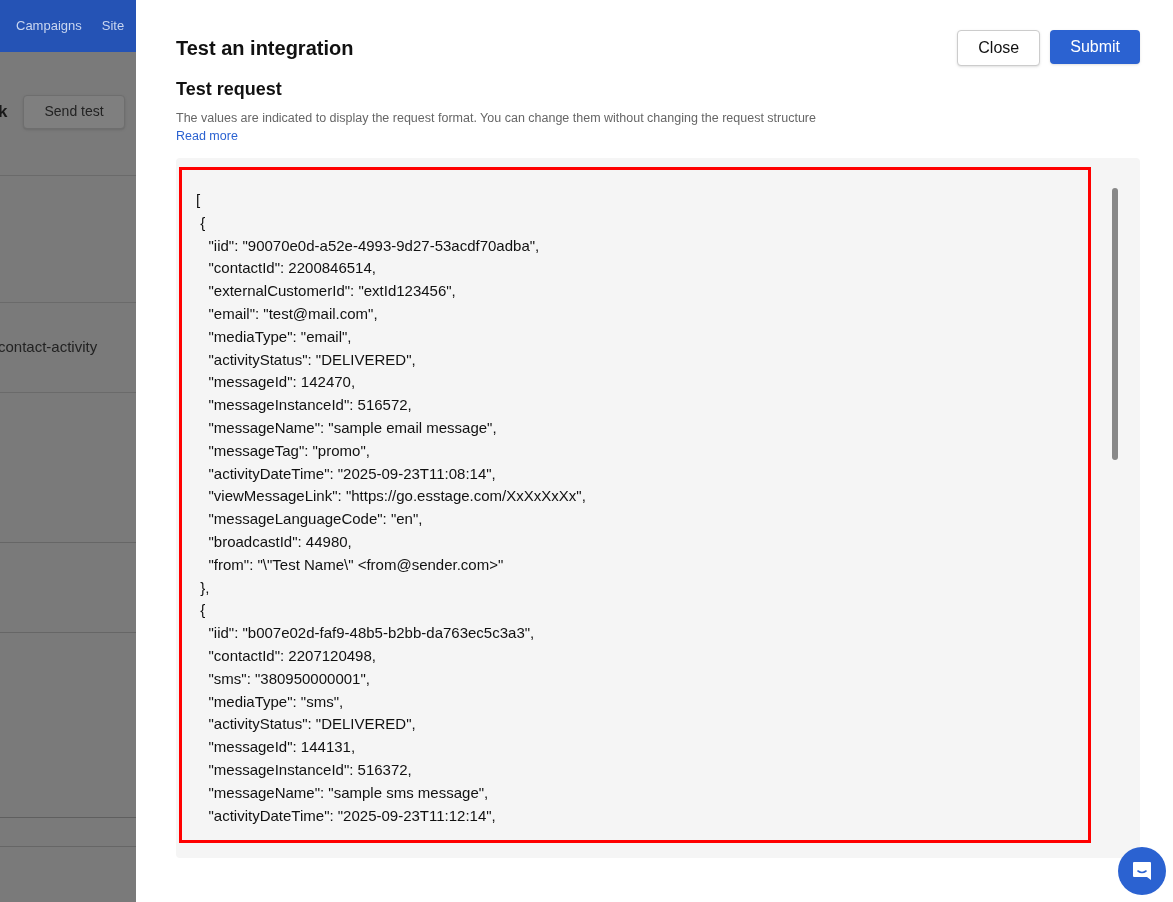  Describe the element at coordinates (74, 111) in the screenshot. I see `send-test-button: Send test` at that location.